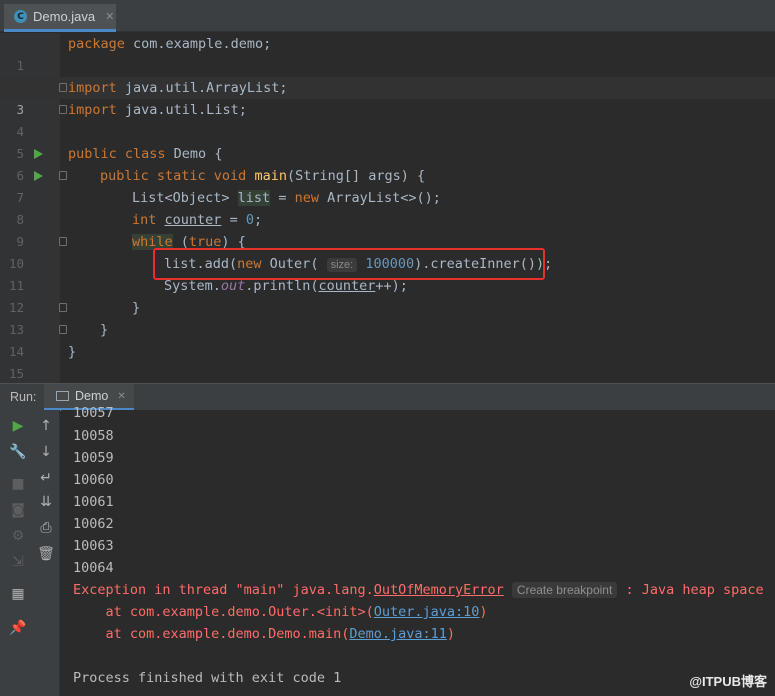 This screenshot has width=775, height=696. I want to click on exception-text: : Java heap space, so click(690, 590).